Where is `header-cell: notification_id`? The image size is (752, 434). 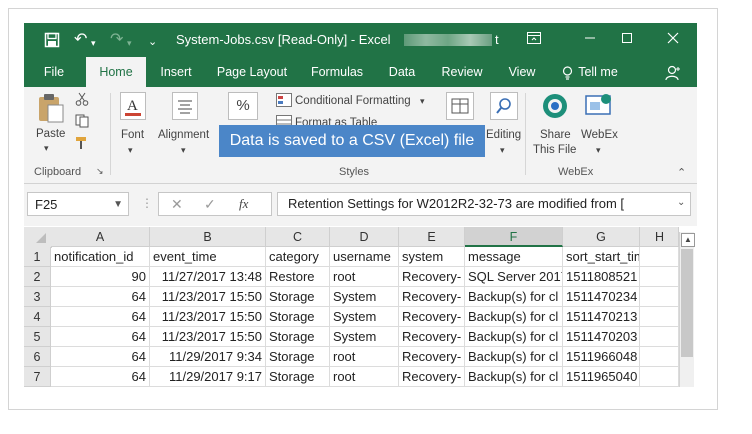
header-cell: notification_id is located at coordinates (100, 257).